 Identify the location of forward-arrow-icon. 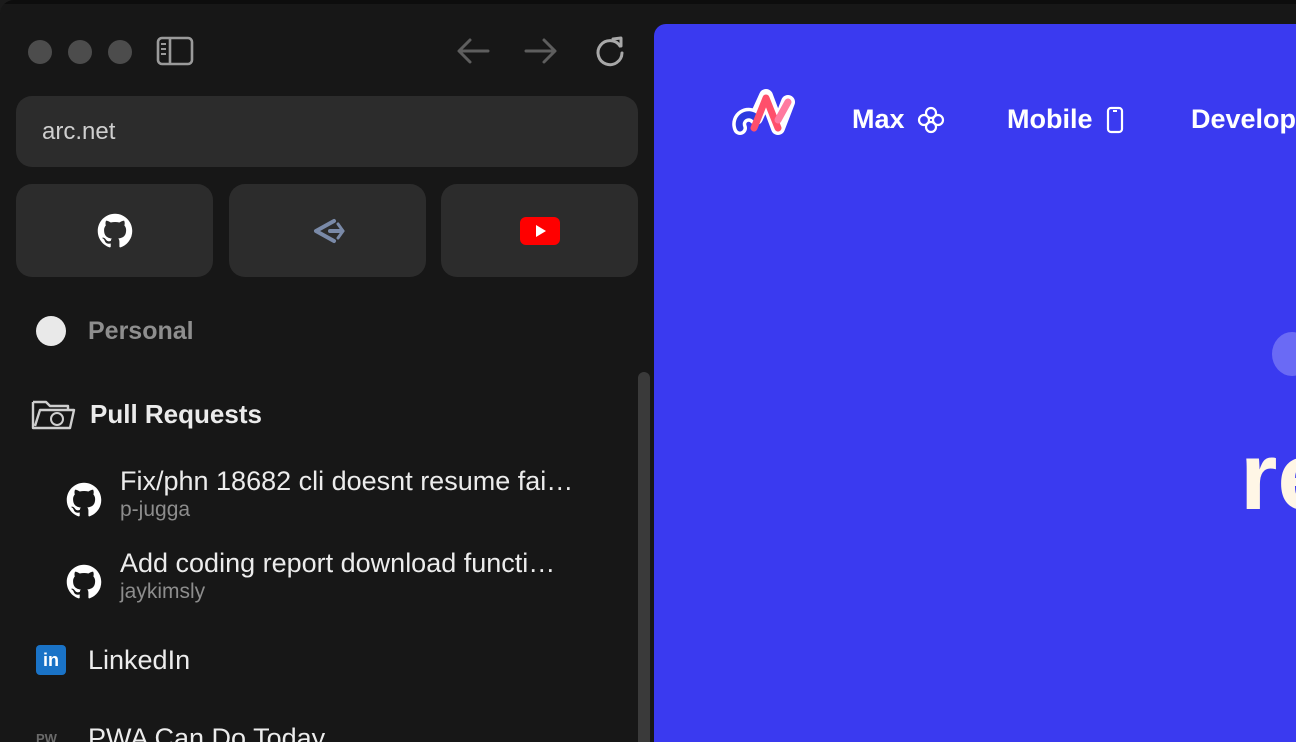
(541, 51).